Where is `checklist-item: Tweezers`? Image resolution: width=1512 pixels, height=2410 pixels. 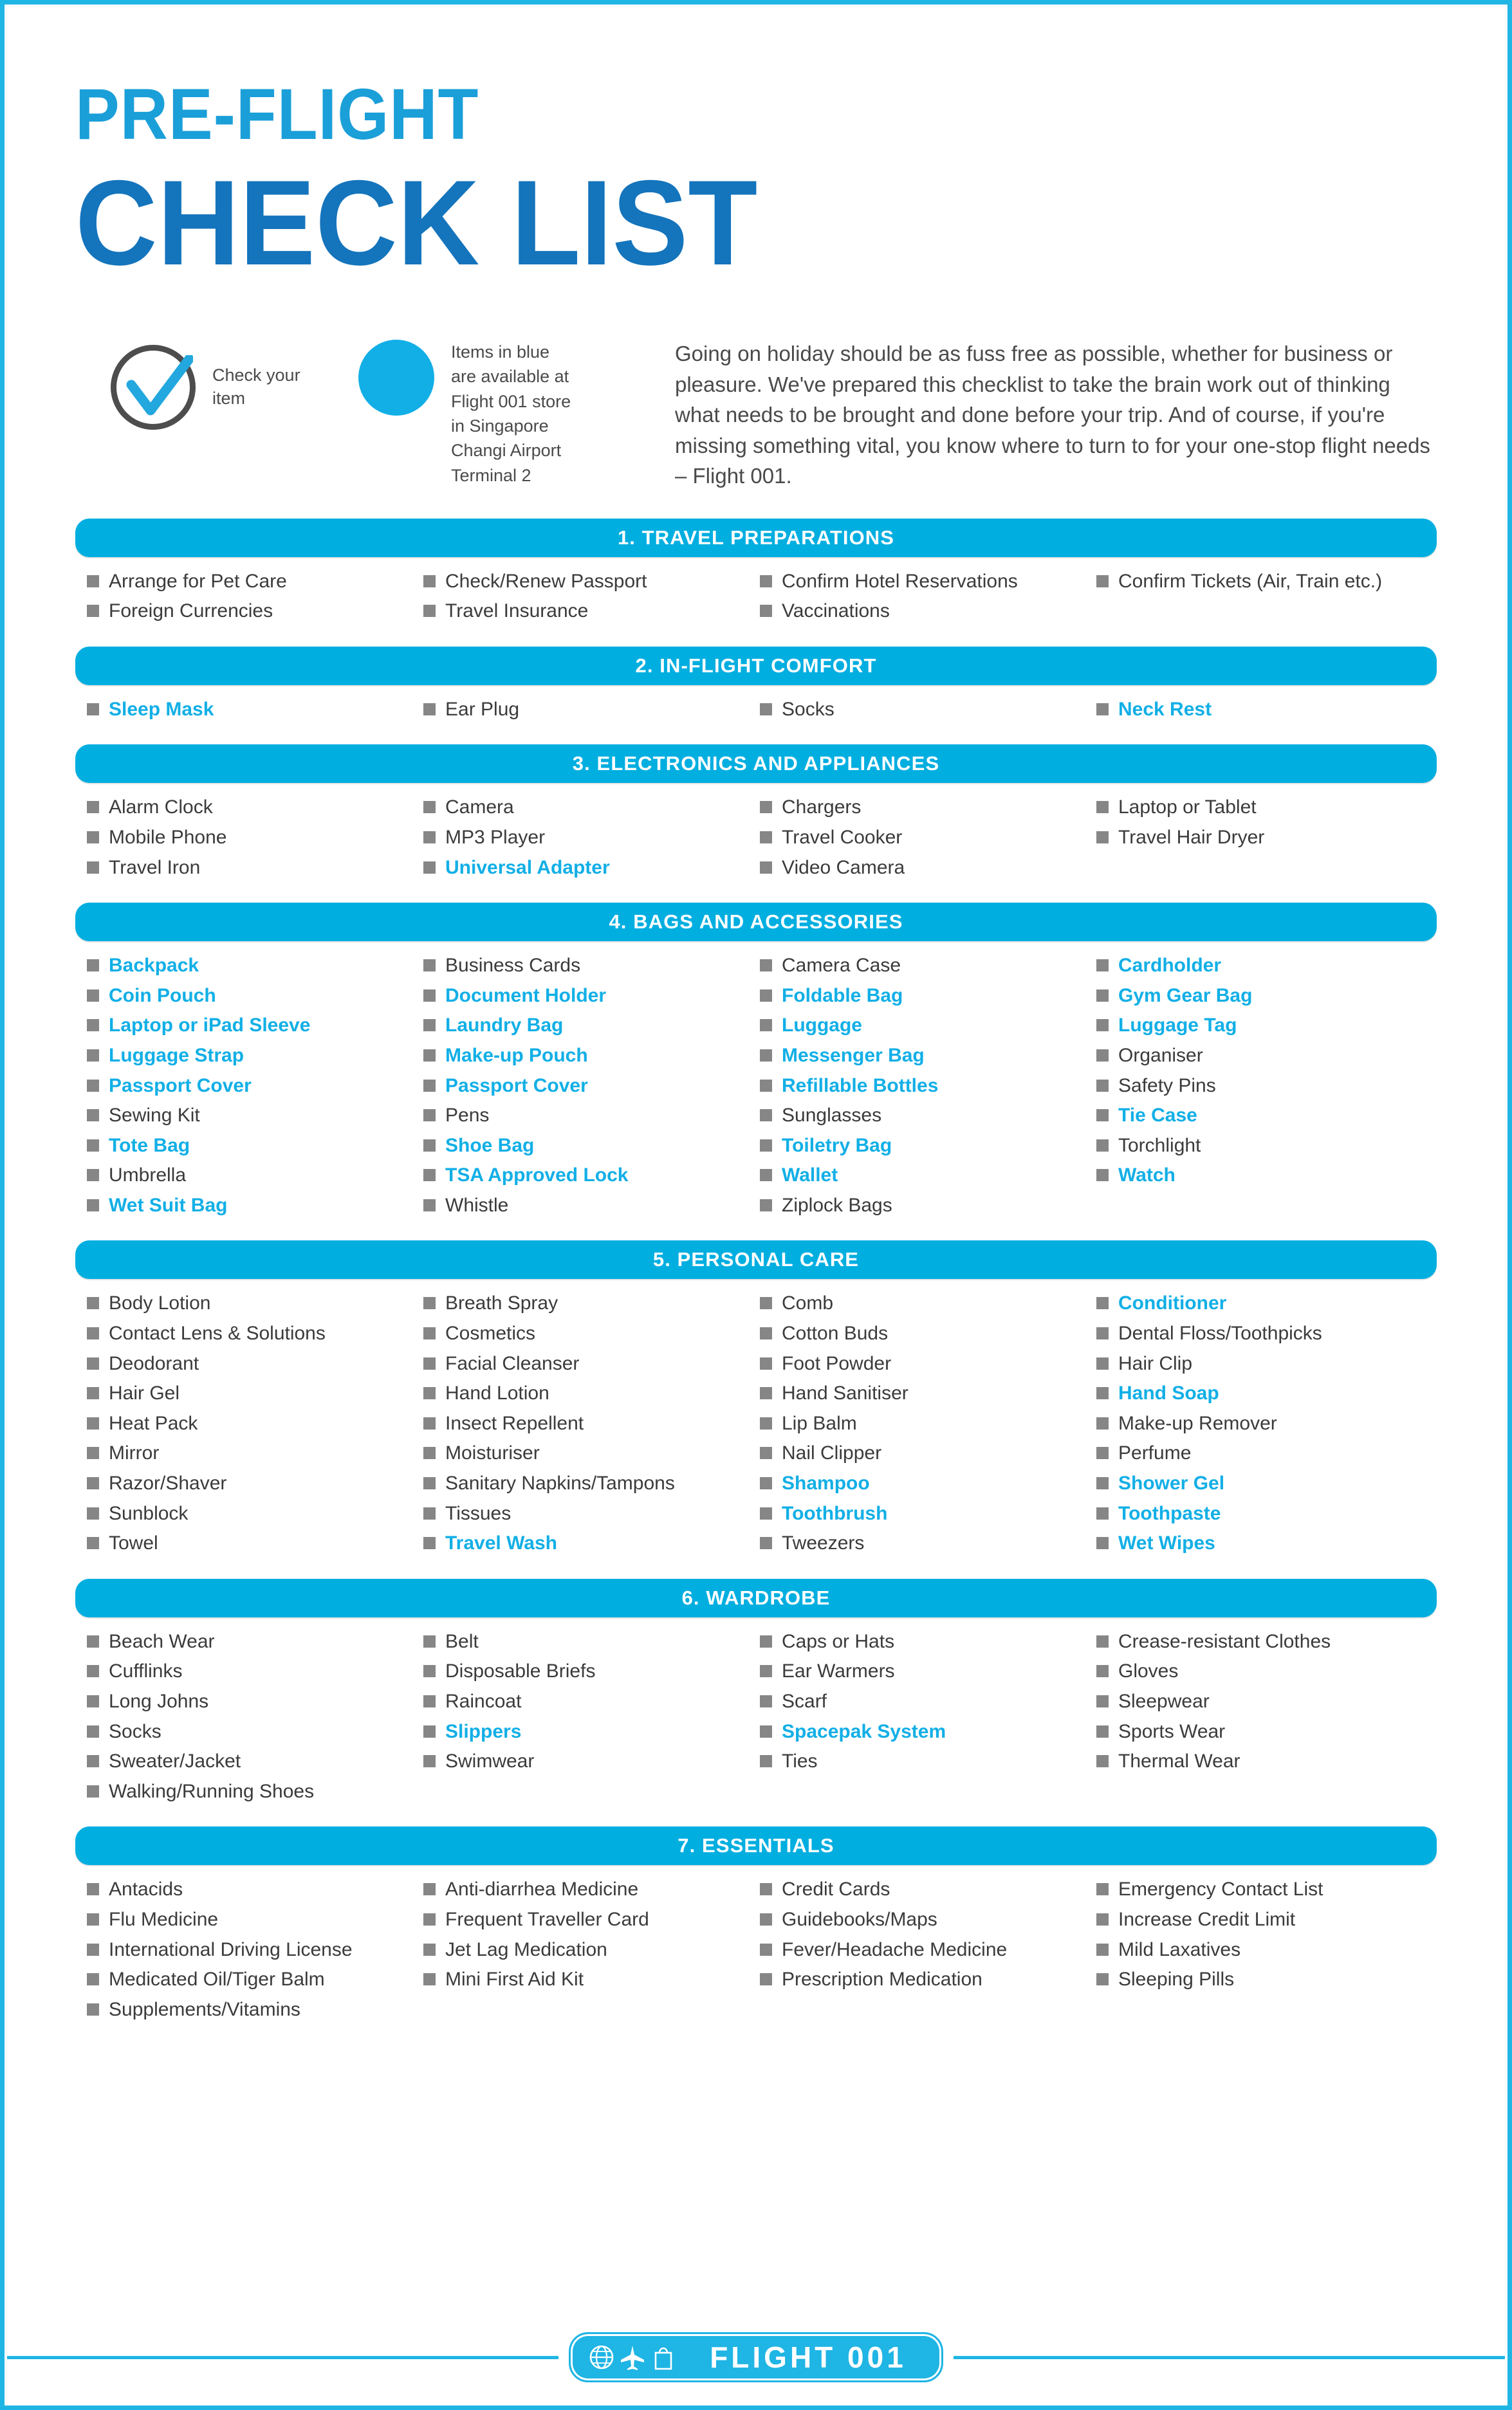
checklist-item: Tweezers is located at coordinates (925, 1544).